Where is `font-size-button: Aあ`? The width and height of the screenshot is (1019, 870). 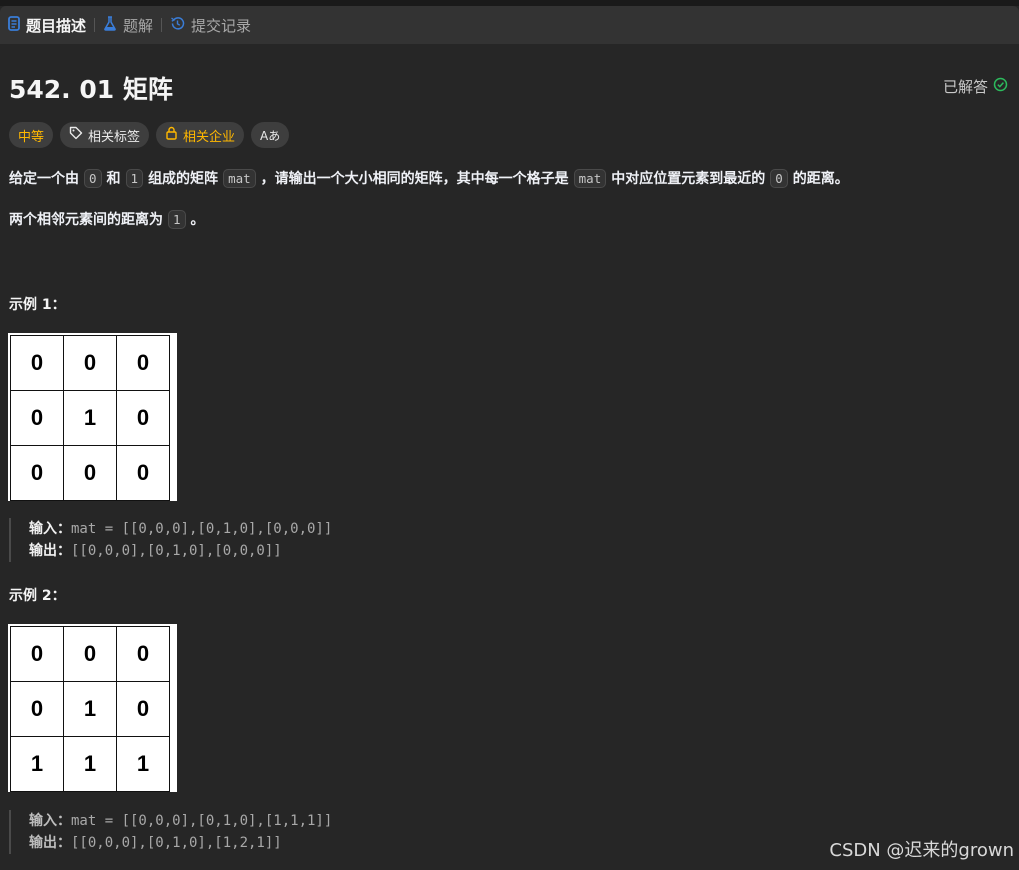 font-size-button: Aあ is located at coordinates (270, 135).